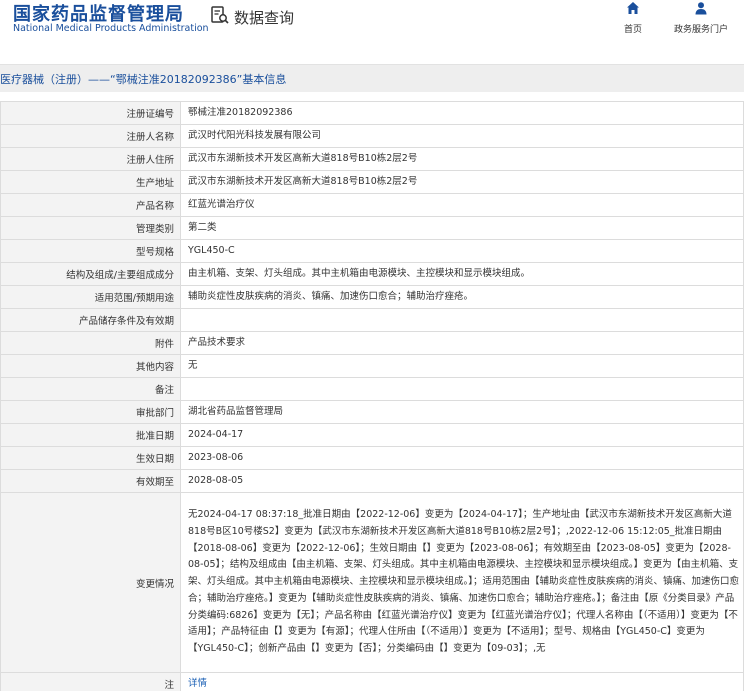 The width and height of the screenshot is (744, 691). I want to click on field-label: 变更情况, so click(90, 582).